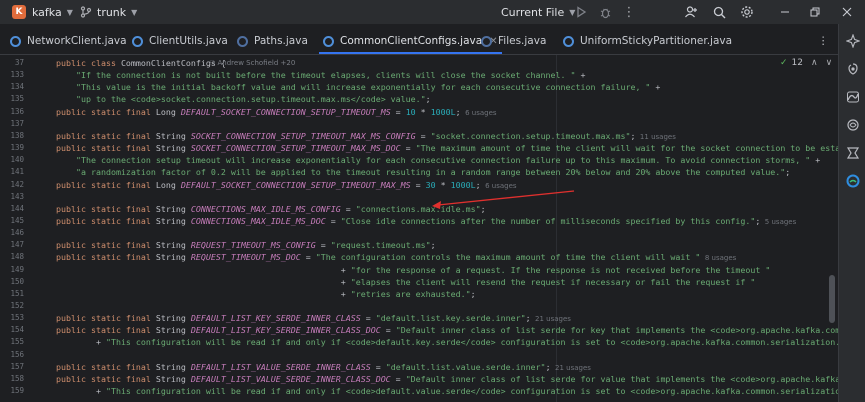 This screenshot has width=865, height=402. Describe the element at coordinates (112, 12) in the screenshot. I see `branch-name: trunk` at that location.